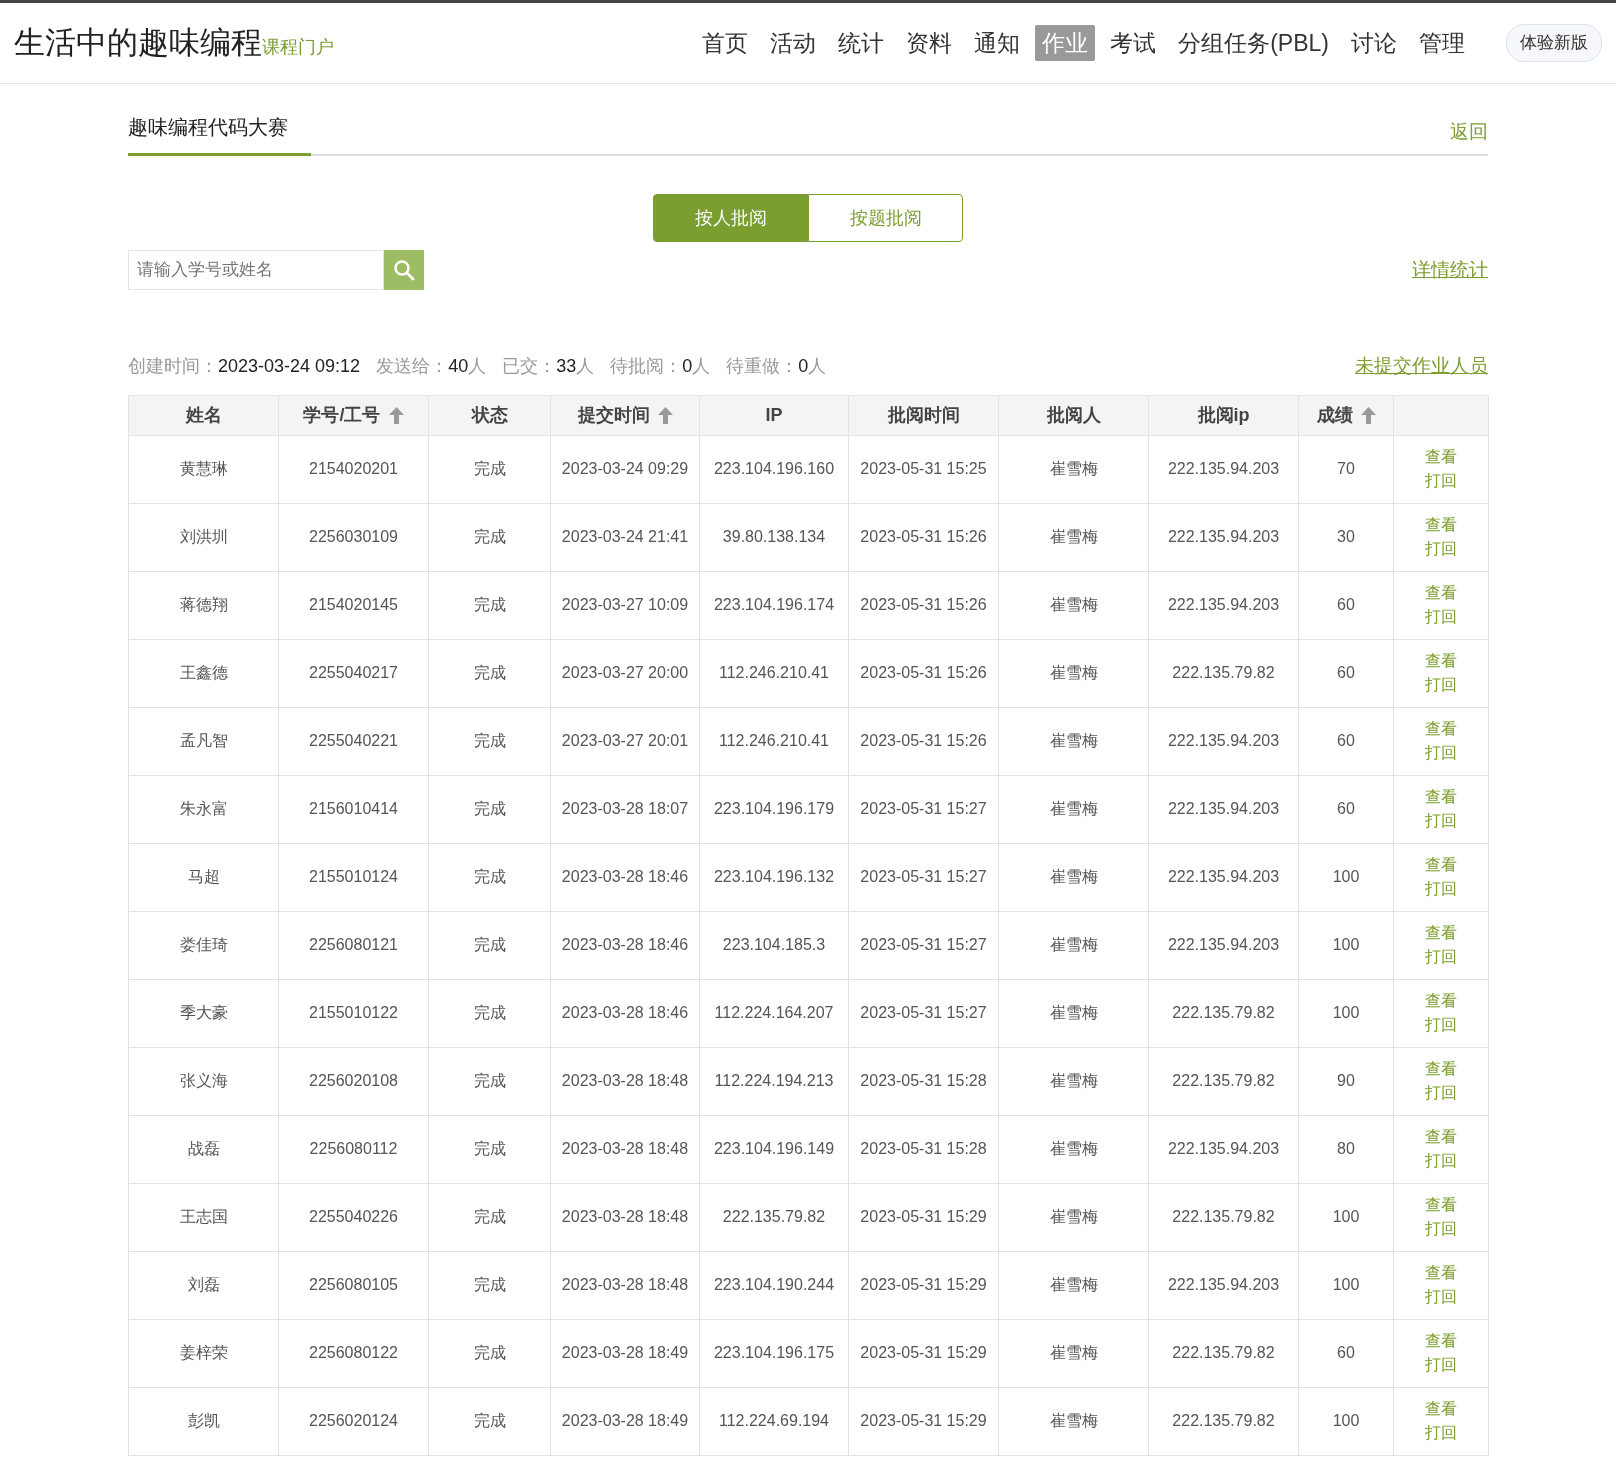  I want to click on stat-value: 33, so click(566, 366).